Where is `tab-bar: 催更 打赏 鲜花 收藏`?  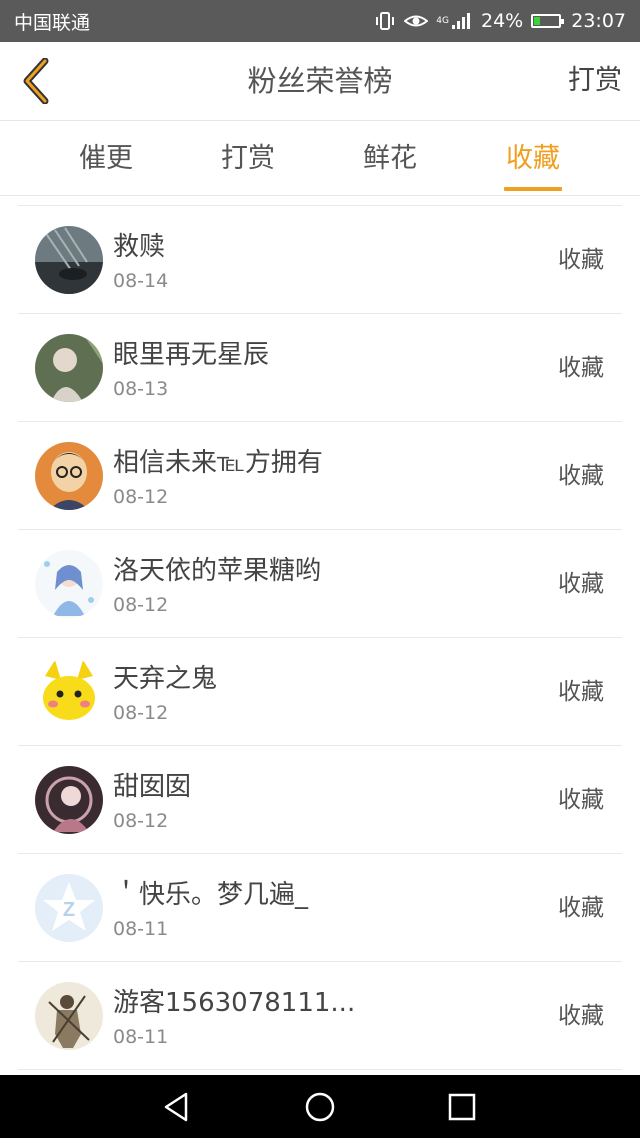 tab-bar: 催更 打赏 鲜花 收藏 is located at coordinates (320, 158).